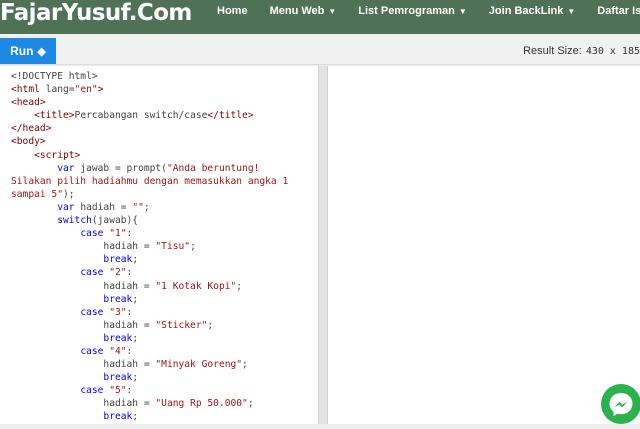 The width and height of the screenshot is (640, 429). What do you see at coordinates (164, 220) in the screenshot?
I see `code-line: switch(jawab){` at bounding box center [164, 220].